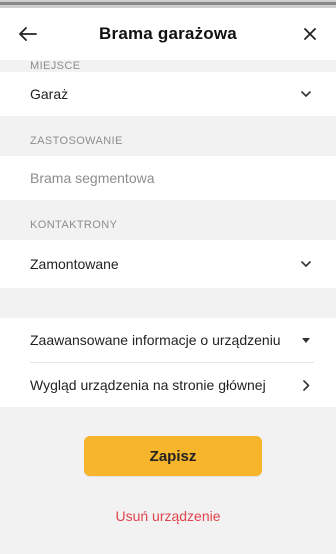  I want to click on place-select: Garaż, so click(168, 94).